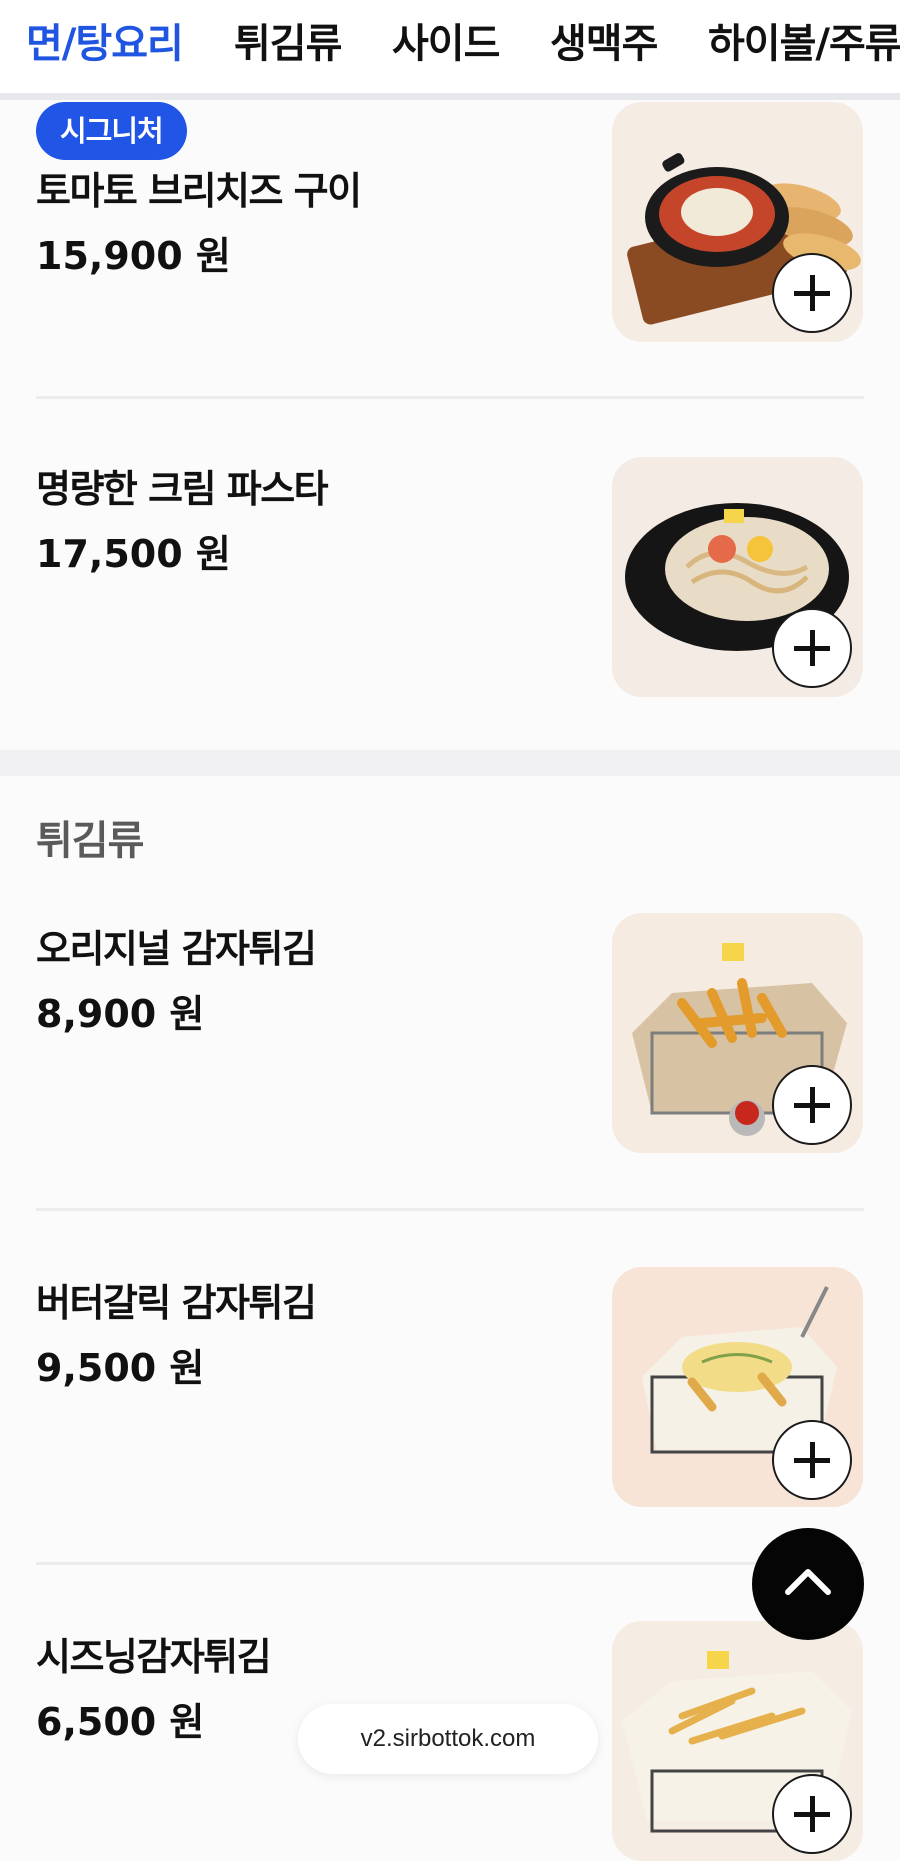 The height and width of the screenshot is (1861, 900). What do you see at coordinates (448, 1739) in the screenshot?
I see `url-bar: v2.sirbottok.com` at bounding box center [448, 1739].